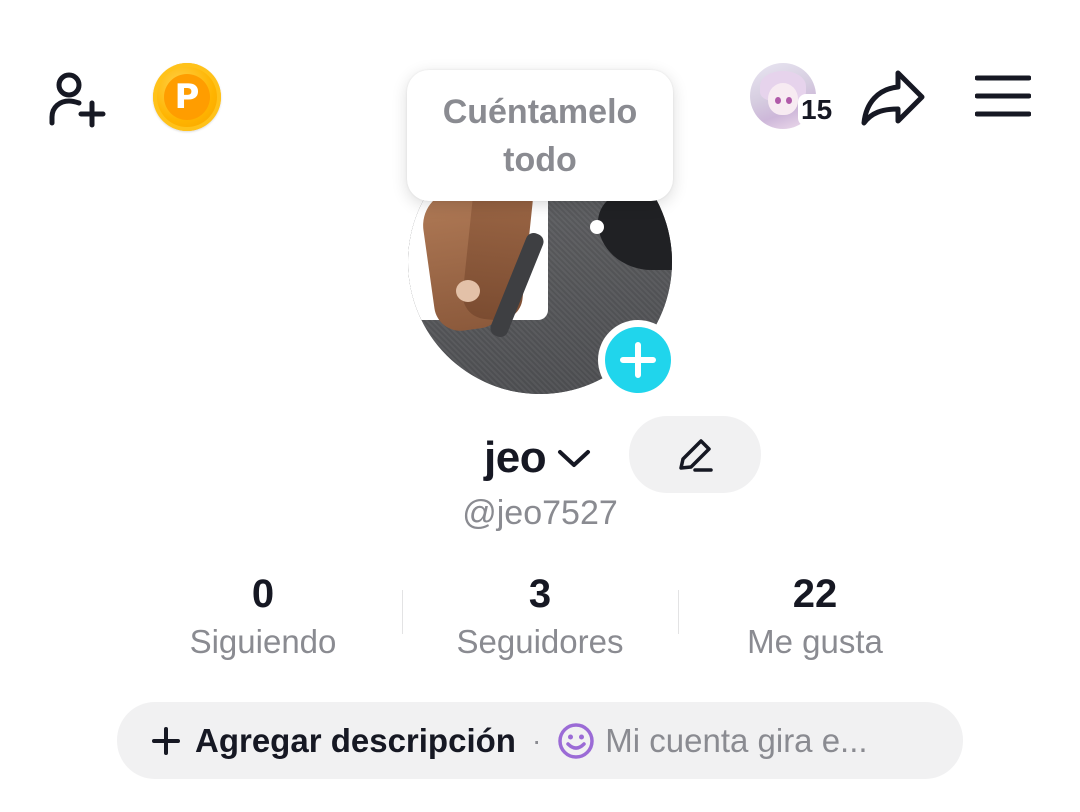  What do you see at coordinates (515, 457) in the screenshot?
I see `display-name: jeo` at bounding box center [515, 457].